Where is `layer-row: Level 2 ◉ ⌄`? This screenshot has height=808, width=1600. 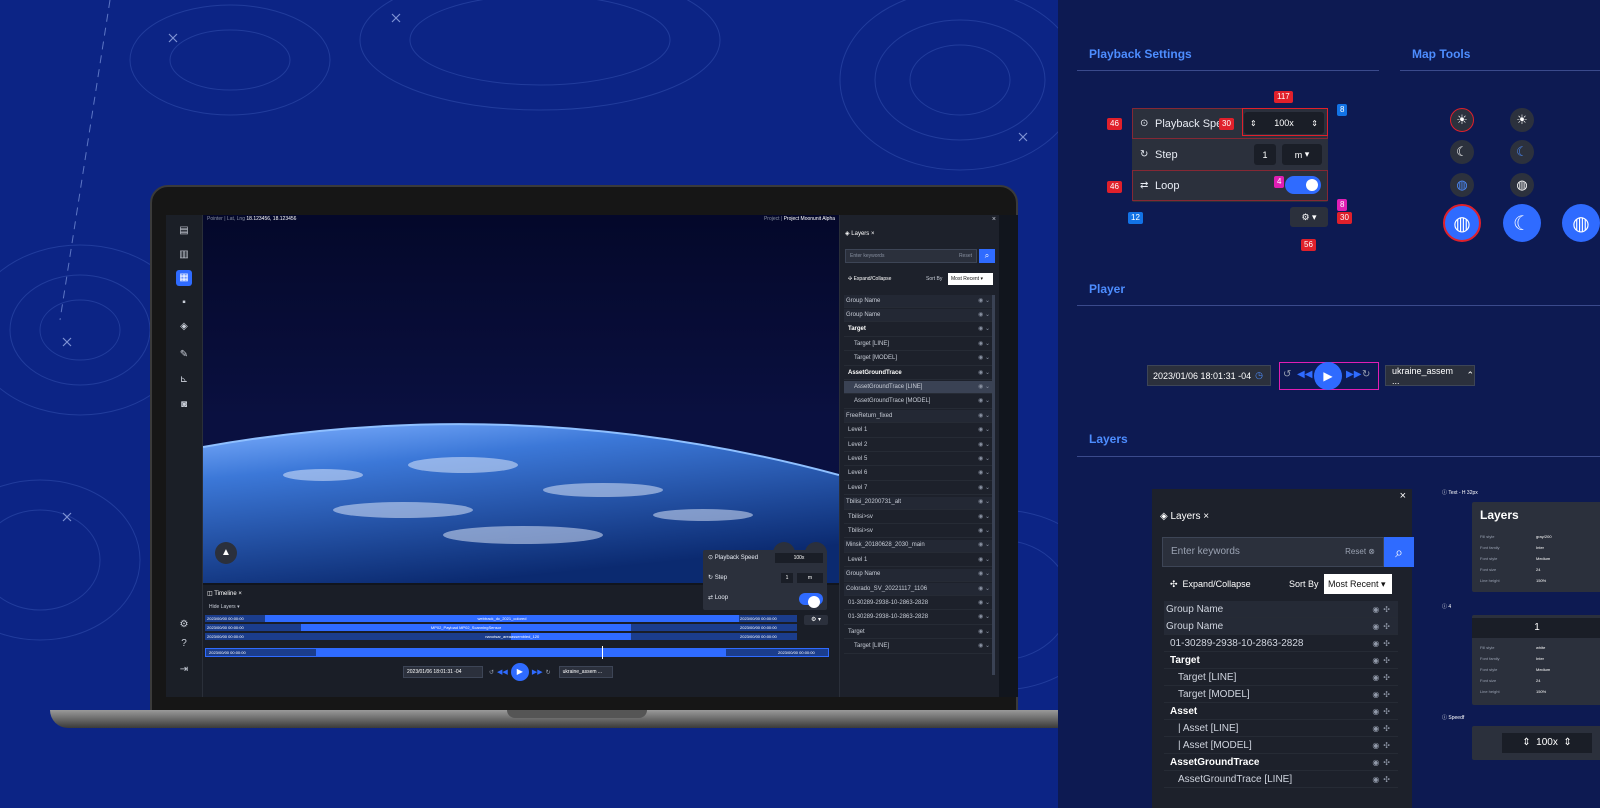 layer-row: Level 2 ◉ ⌄ is located at coordinates (919, 445).